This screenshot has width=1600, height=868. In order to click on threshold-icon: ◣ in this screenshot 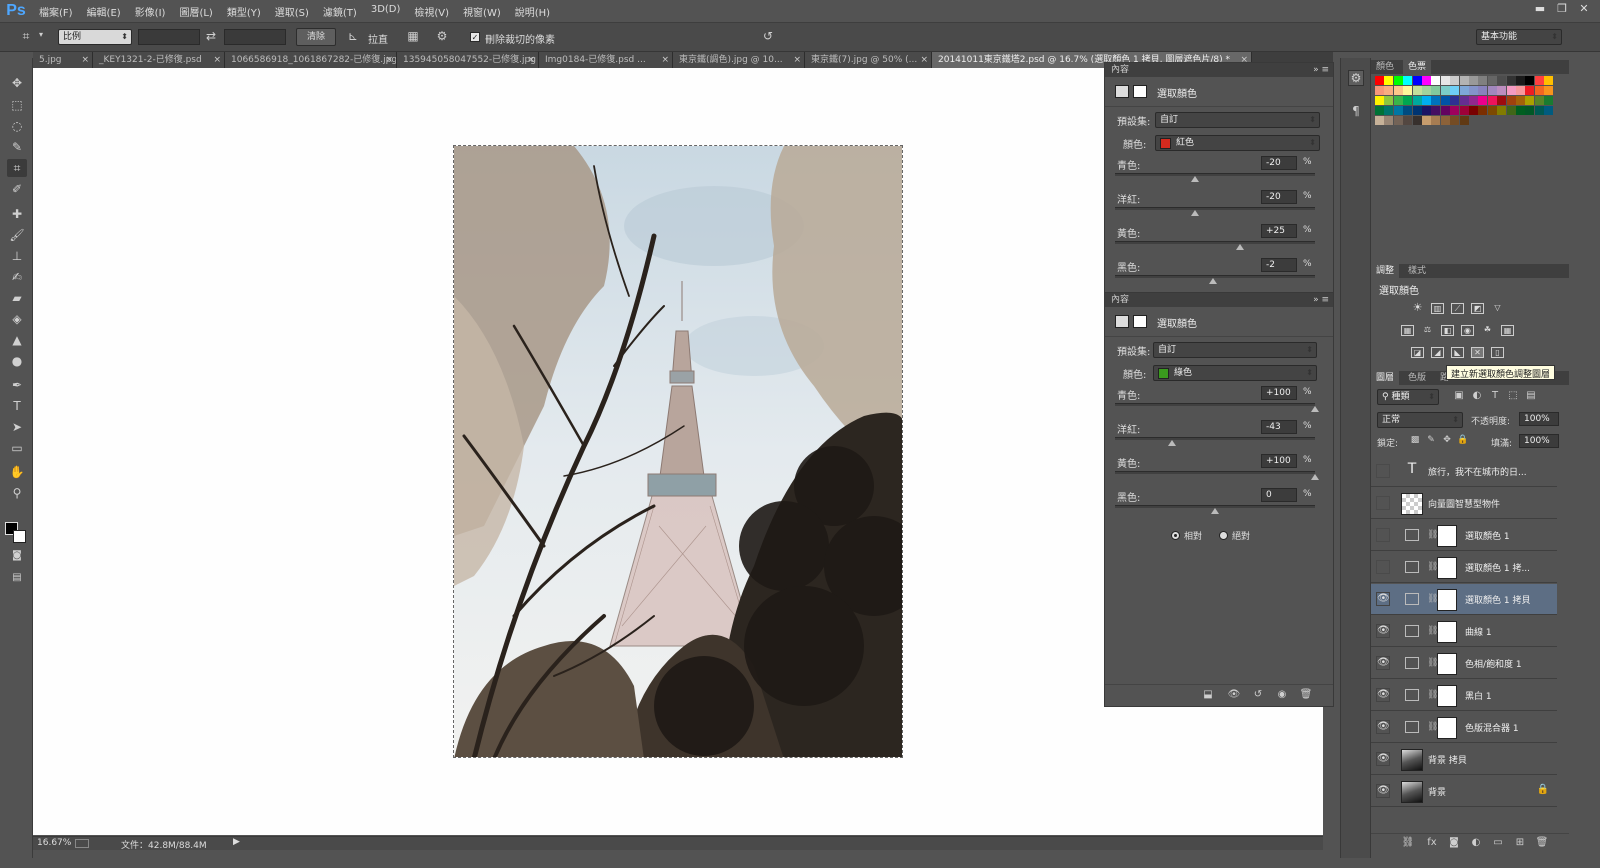, I will do `click(1457, 352)`.